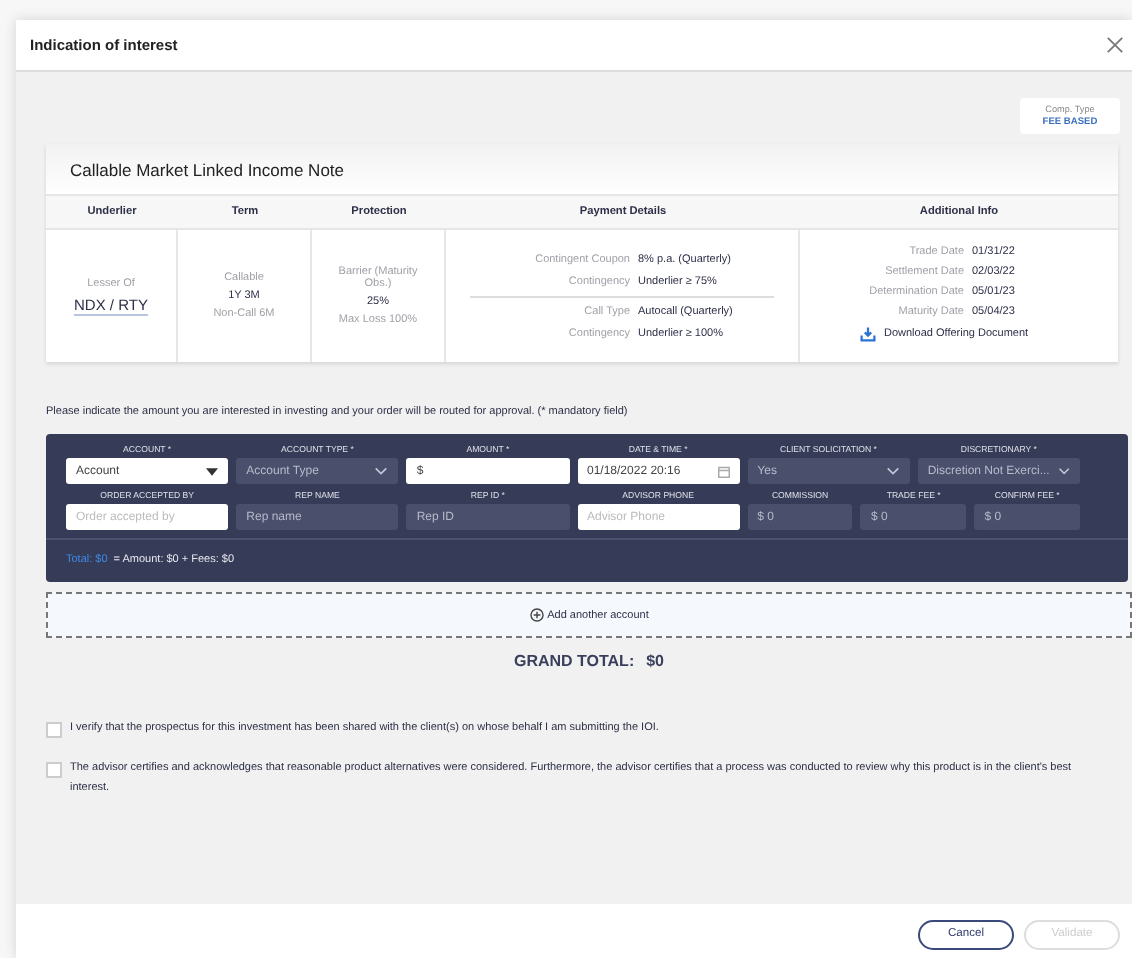 The height and width of the screenshot is (958, 1132). What do you see at coordinates (536, 615) in the screenshot?
I see `plus-circle-icon` at bounding box center [536, 615].